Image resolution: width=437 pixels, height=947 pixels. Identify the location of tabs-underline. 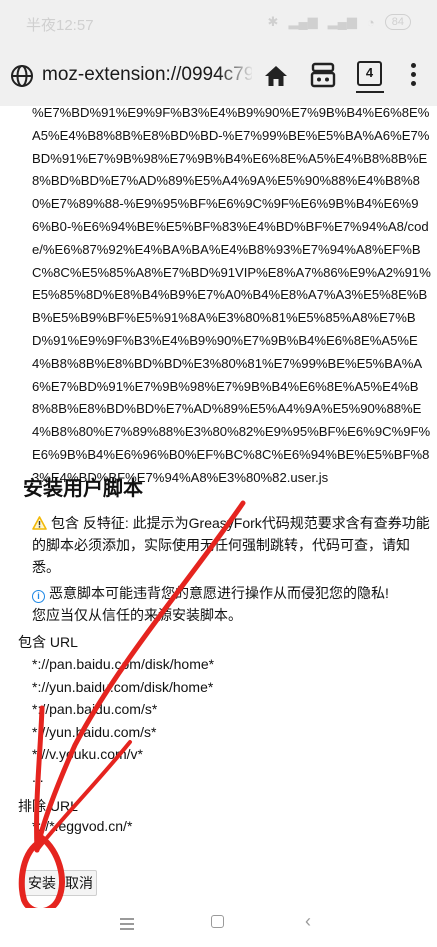
(370, 92).